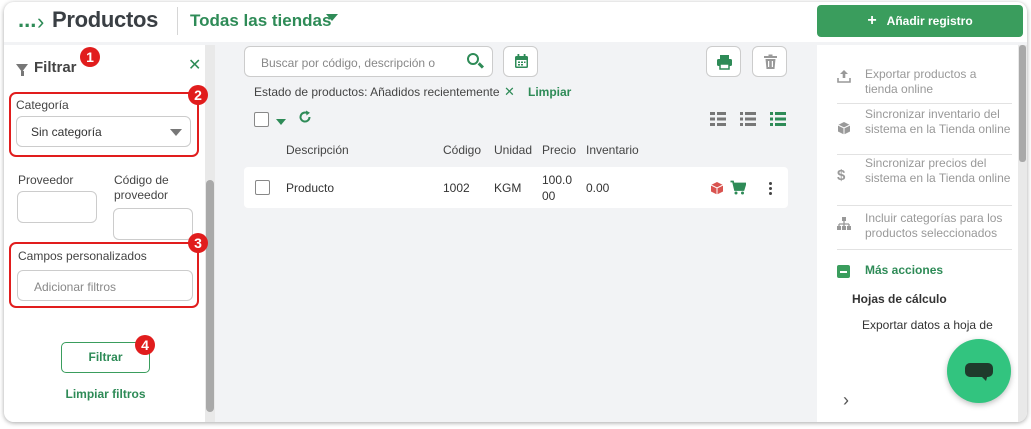  What do you see at coordinates (770, 188) in the screenshot?
I see `row-menu-icon` at bounding box center [770, 188].